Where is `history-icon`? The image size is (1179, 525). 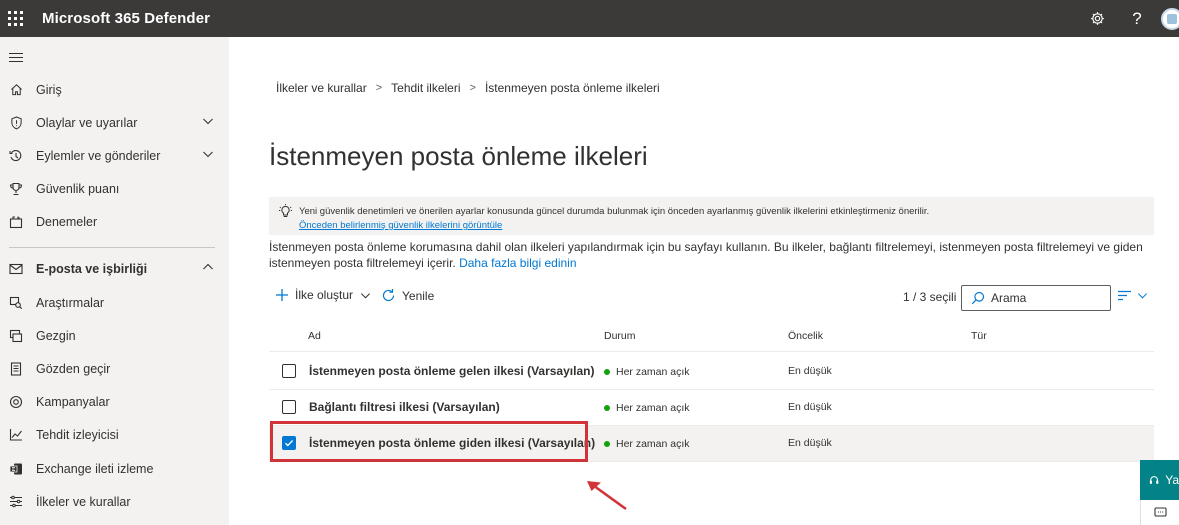
history-icon is located at coordinates (16, 156).